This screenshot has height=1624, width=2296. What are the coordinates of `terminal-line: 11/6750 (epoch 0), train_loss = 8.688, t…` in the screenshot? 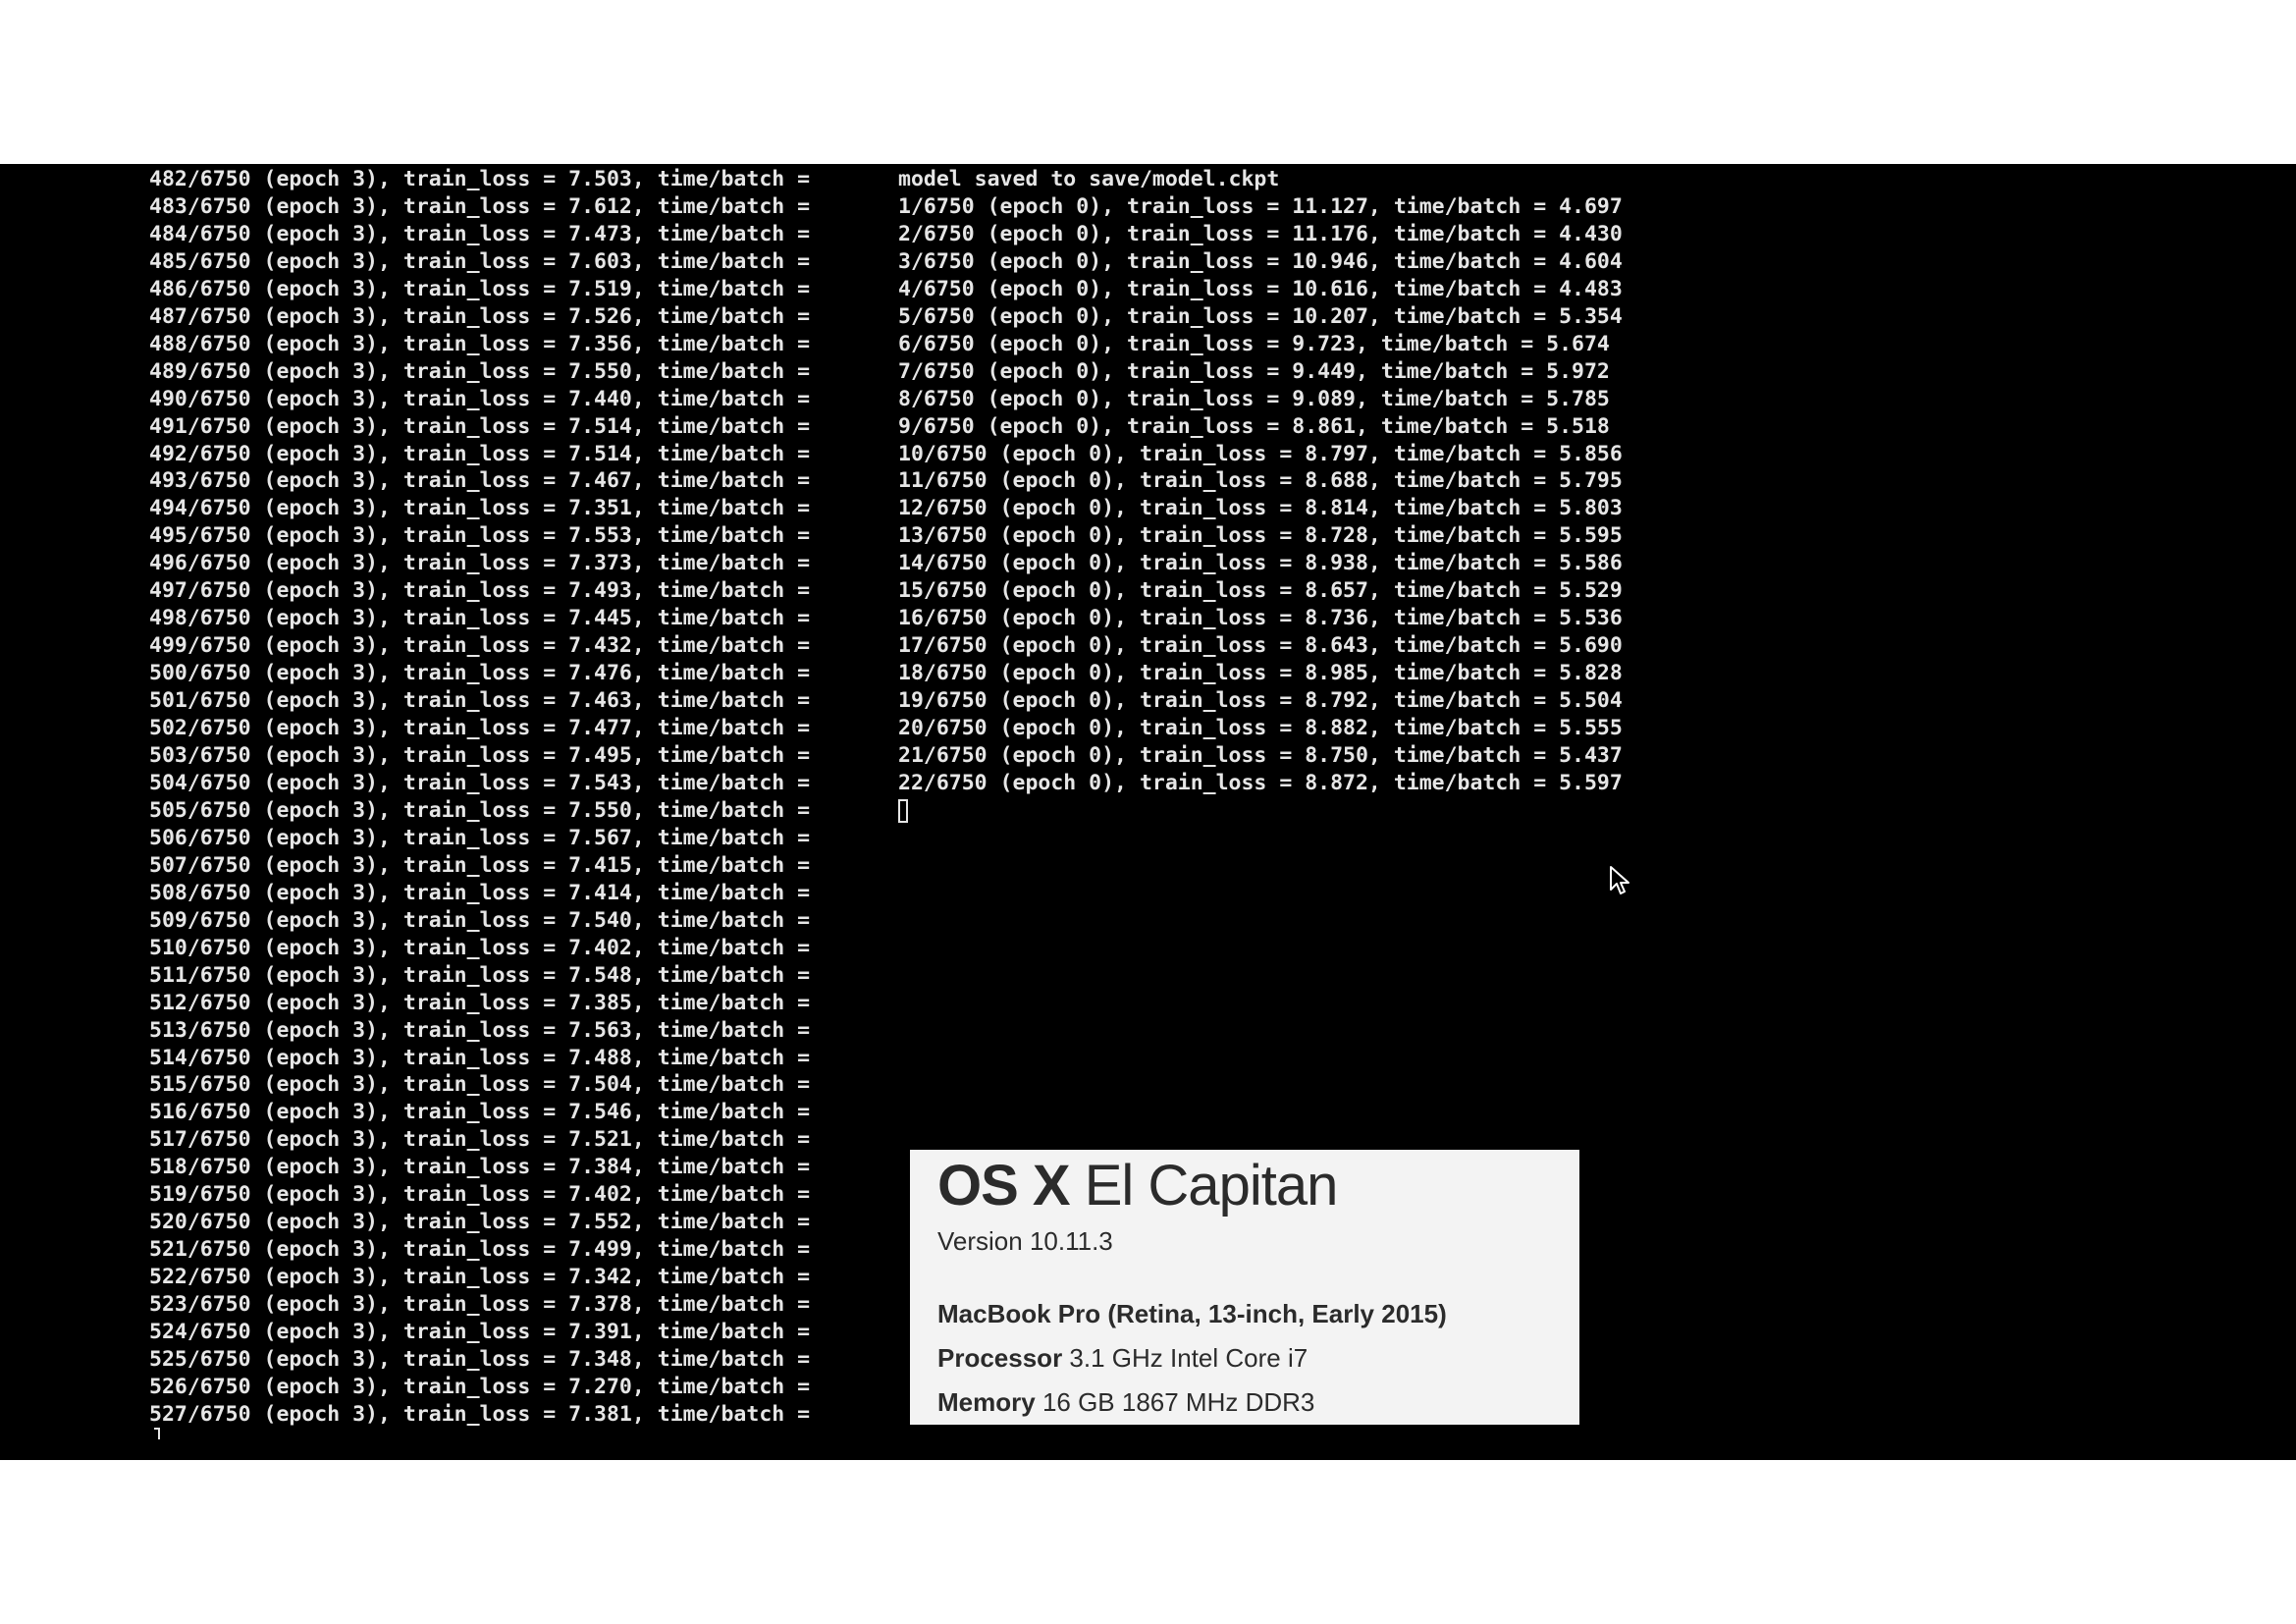 It's located at (1260, 481).